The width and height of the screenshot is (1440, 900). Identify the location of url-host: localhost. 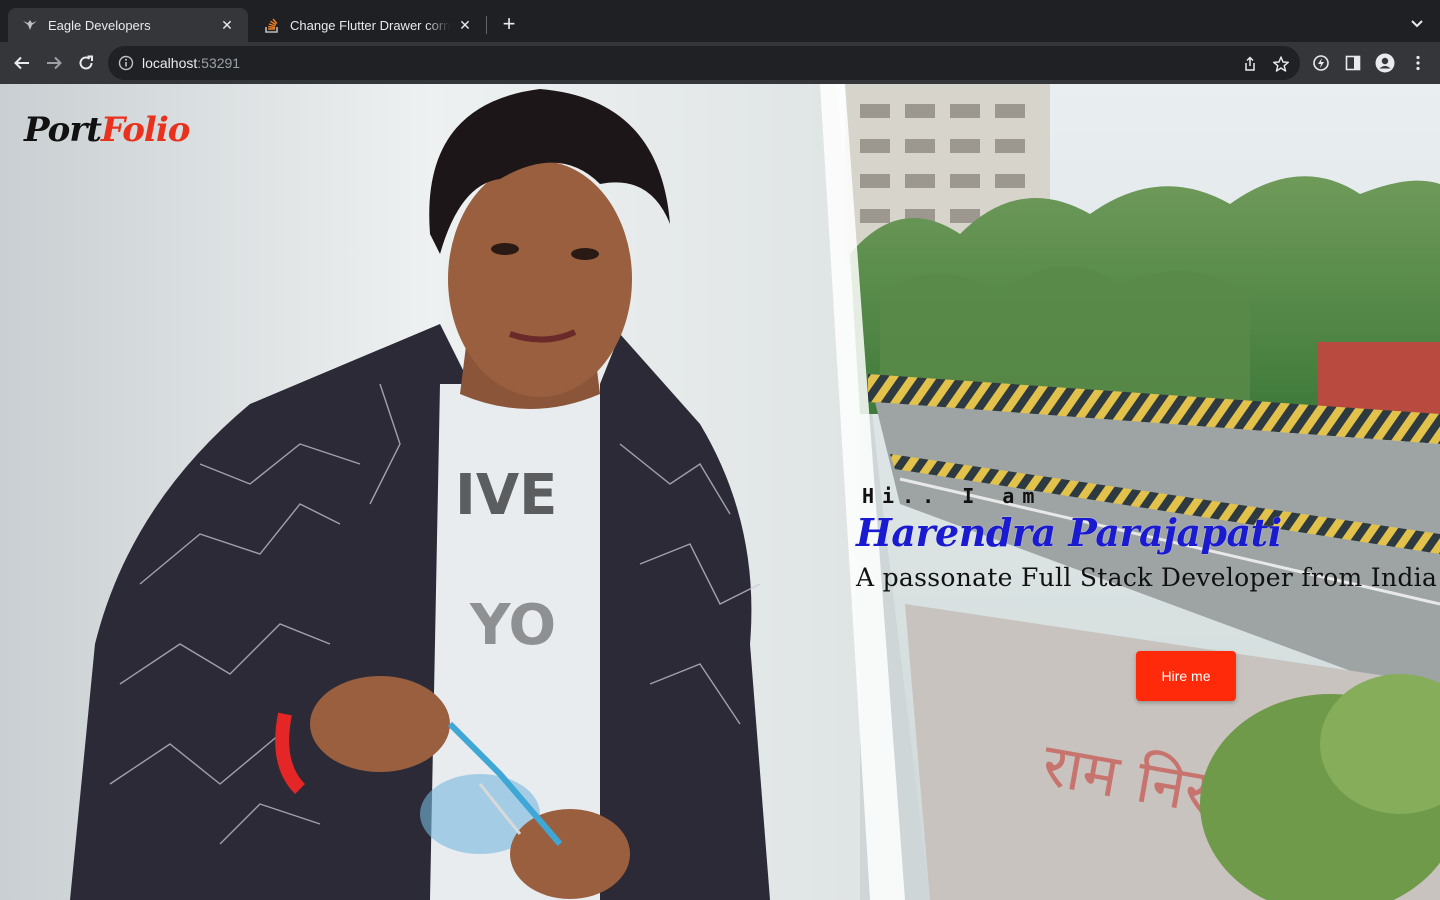
(170, 63).